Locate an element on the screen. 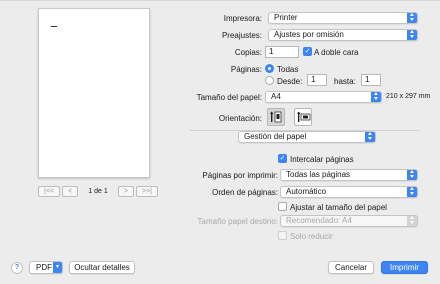 The image size is (440, 284). scale-down-label: Solo reducir is located at coordinates (311, 236).